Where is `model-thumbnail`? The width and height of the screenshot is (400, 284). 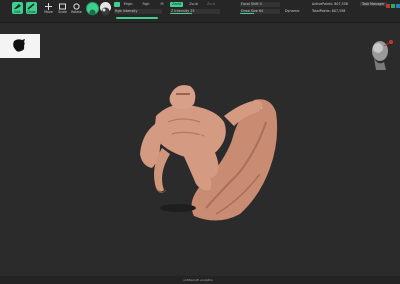
model-thumbnail is located at coordinates (20, 46).